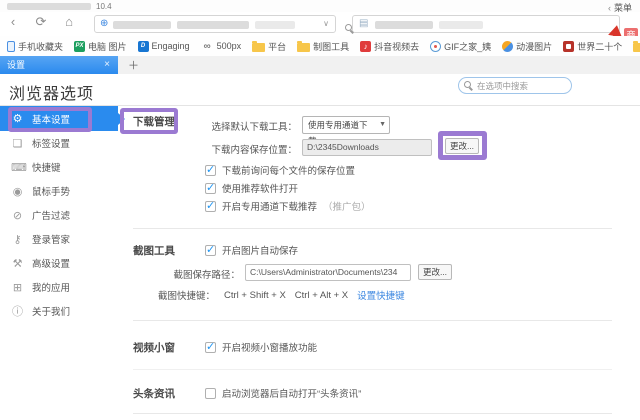 This screenshot has width=640, height=420. I want to click on close-tab-icon: ×, so click(107, 65).